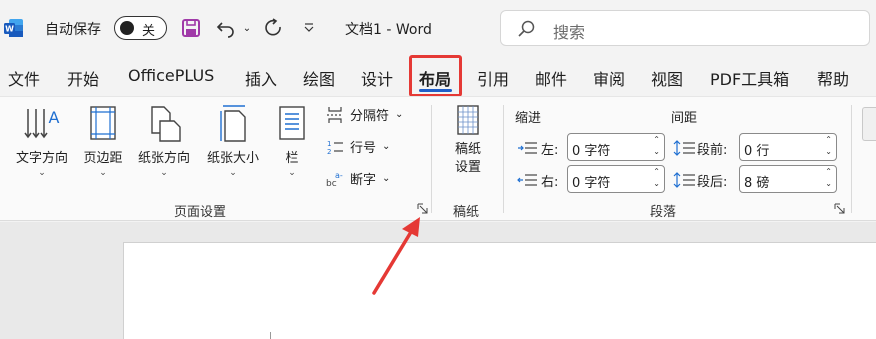  I want to click on save-icon, so click(191, 28).